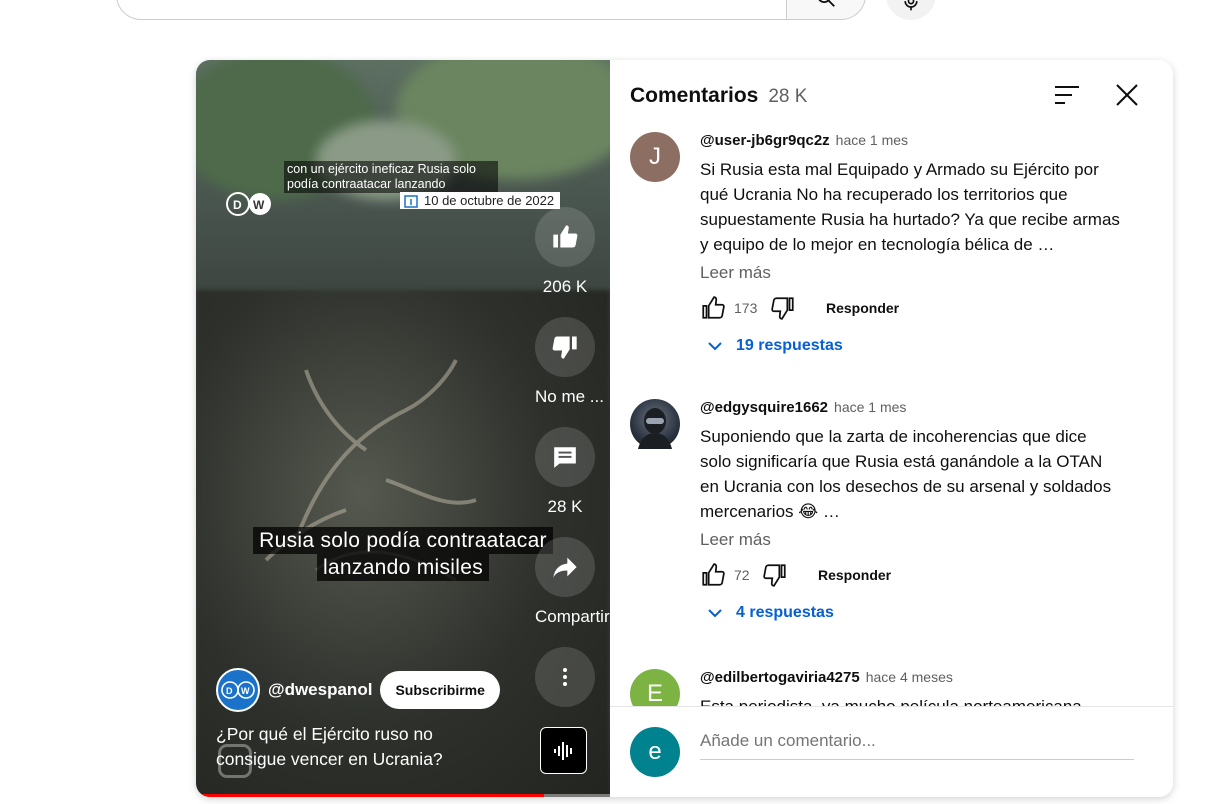 This screenshot has width=1205, height=804. I want to click on channel-avatar: D W, so click(238, 690).